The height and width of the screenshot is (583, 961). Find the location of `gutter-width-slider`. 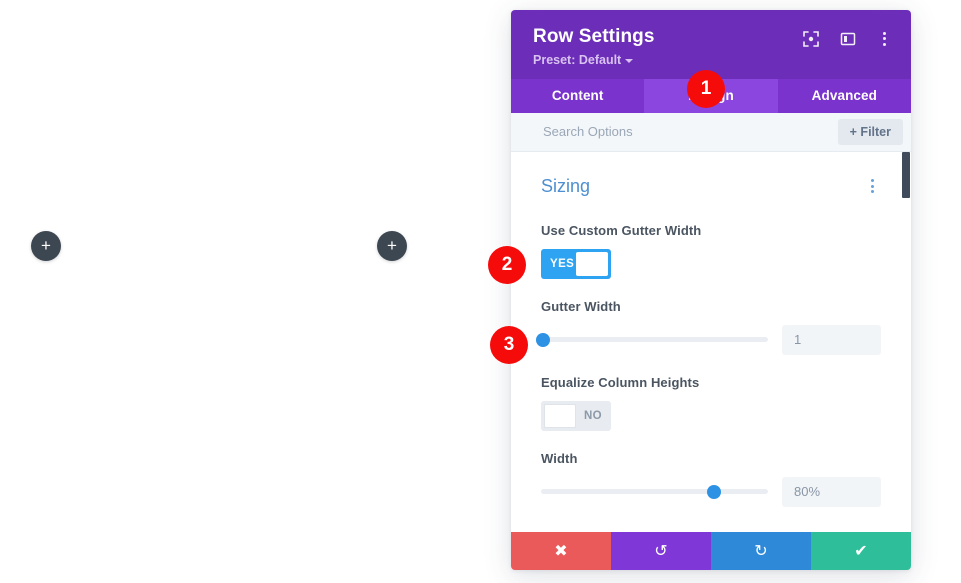

gutter-width-slider is located at coordinates (652, 340).